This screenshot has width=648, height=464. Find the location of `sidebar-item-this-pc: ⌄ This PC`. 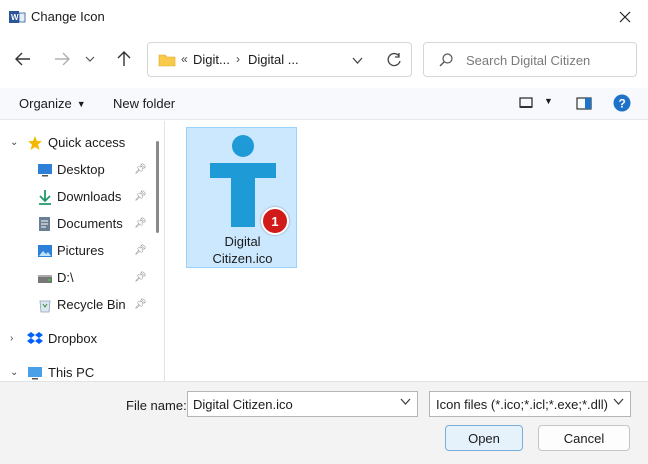

sidebar-item-this-pc: ⌄ This PC is located at coordinates (75, 370).